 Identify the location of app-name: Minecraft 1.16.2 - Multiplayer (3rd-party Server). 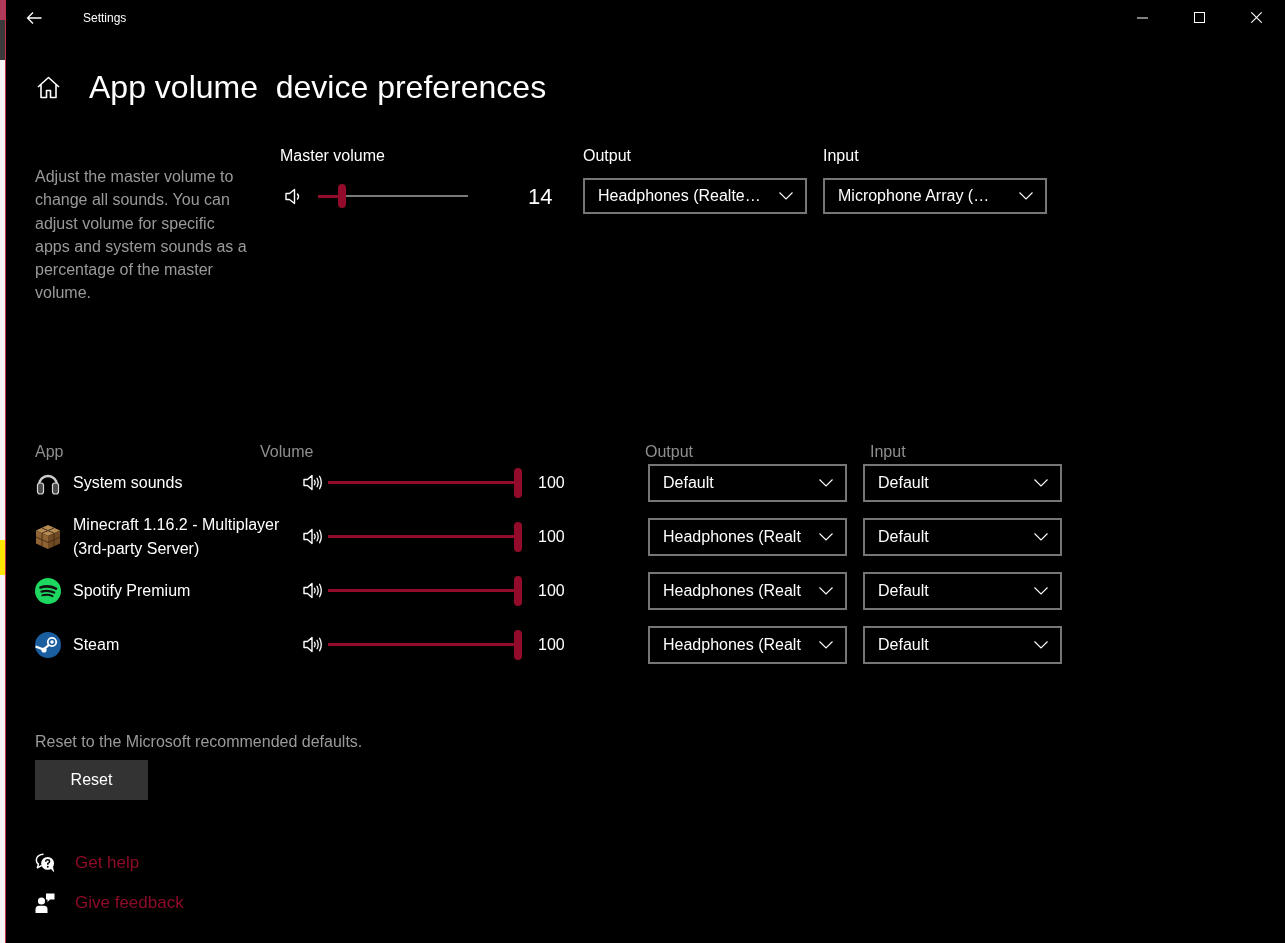
(177, 536).